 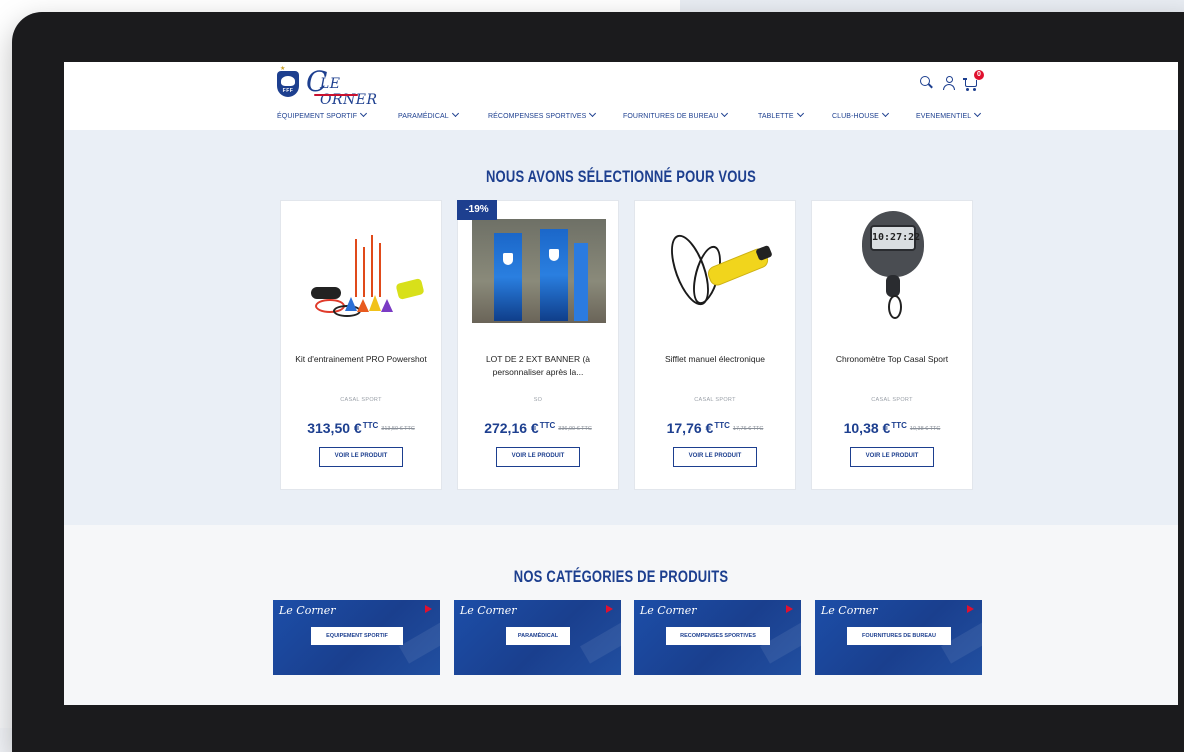 I want to click on stopwatch-cord, so click(x=895, y=307).